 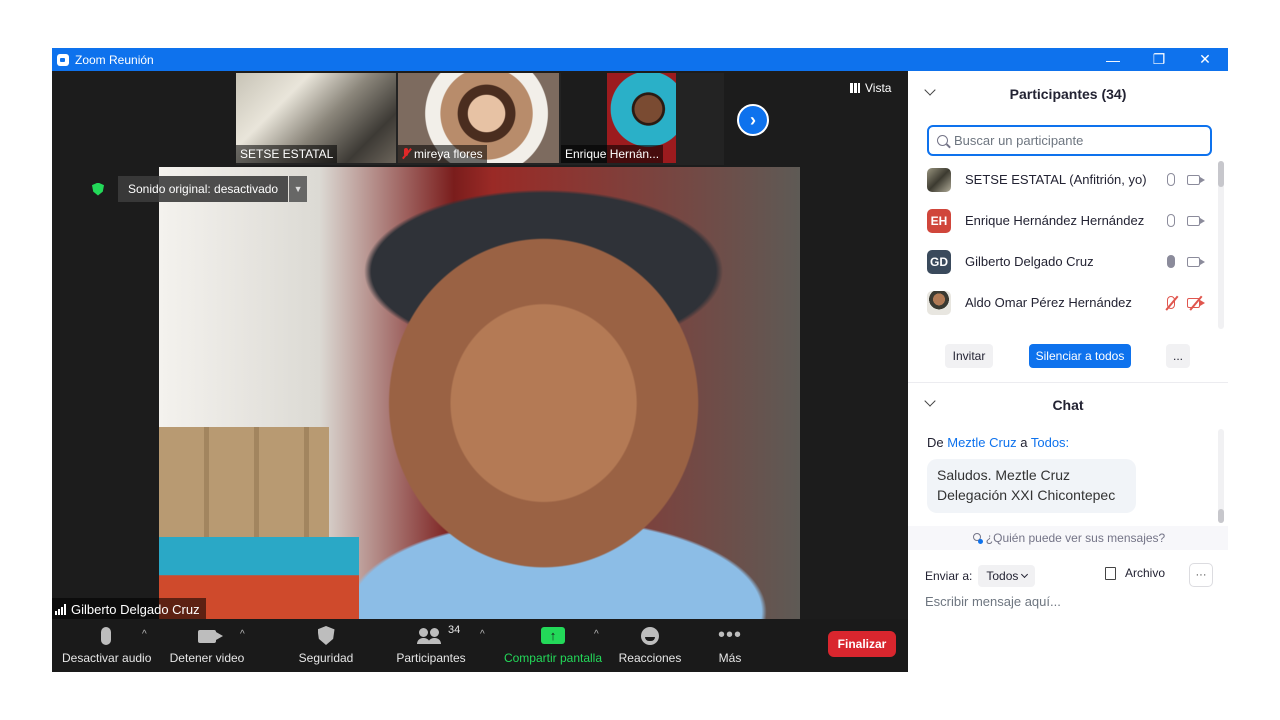 I want to click on participants-icon, so click(x=430, y=636).